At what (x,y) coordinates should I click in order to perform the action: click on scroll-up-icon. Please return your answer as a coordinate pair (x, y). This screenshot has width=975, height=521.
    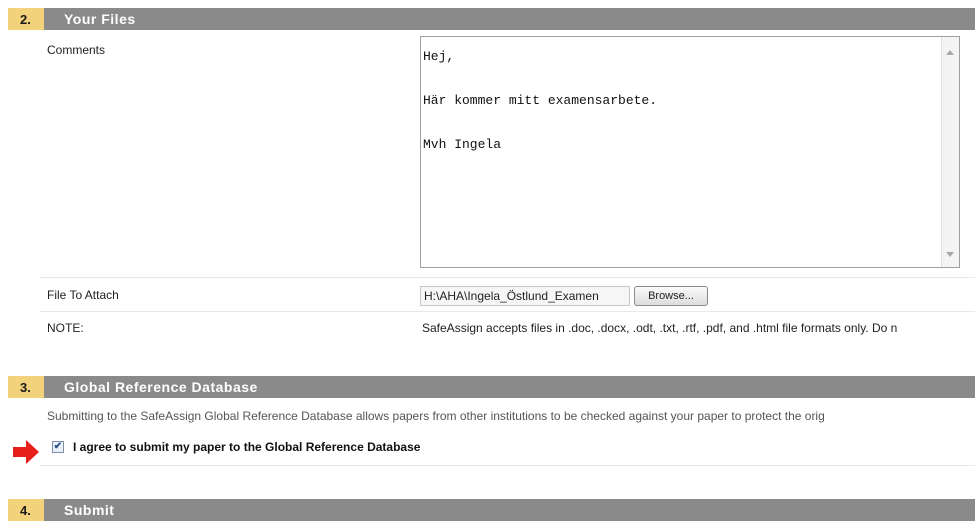
    Looking at the image, I should click on (950, 52).